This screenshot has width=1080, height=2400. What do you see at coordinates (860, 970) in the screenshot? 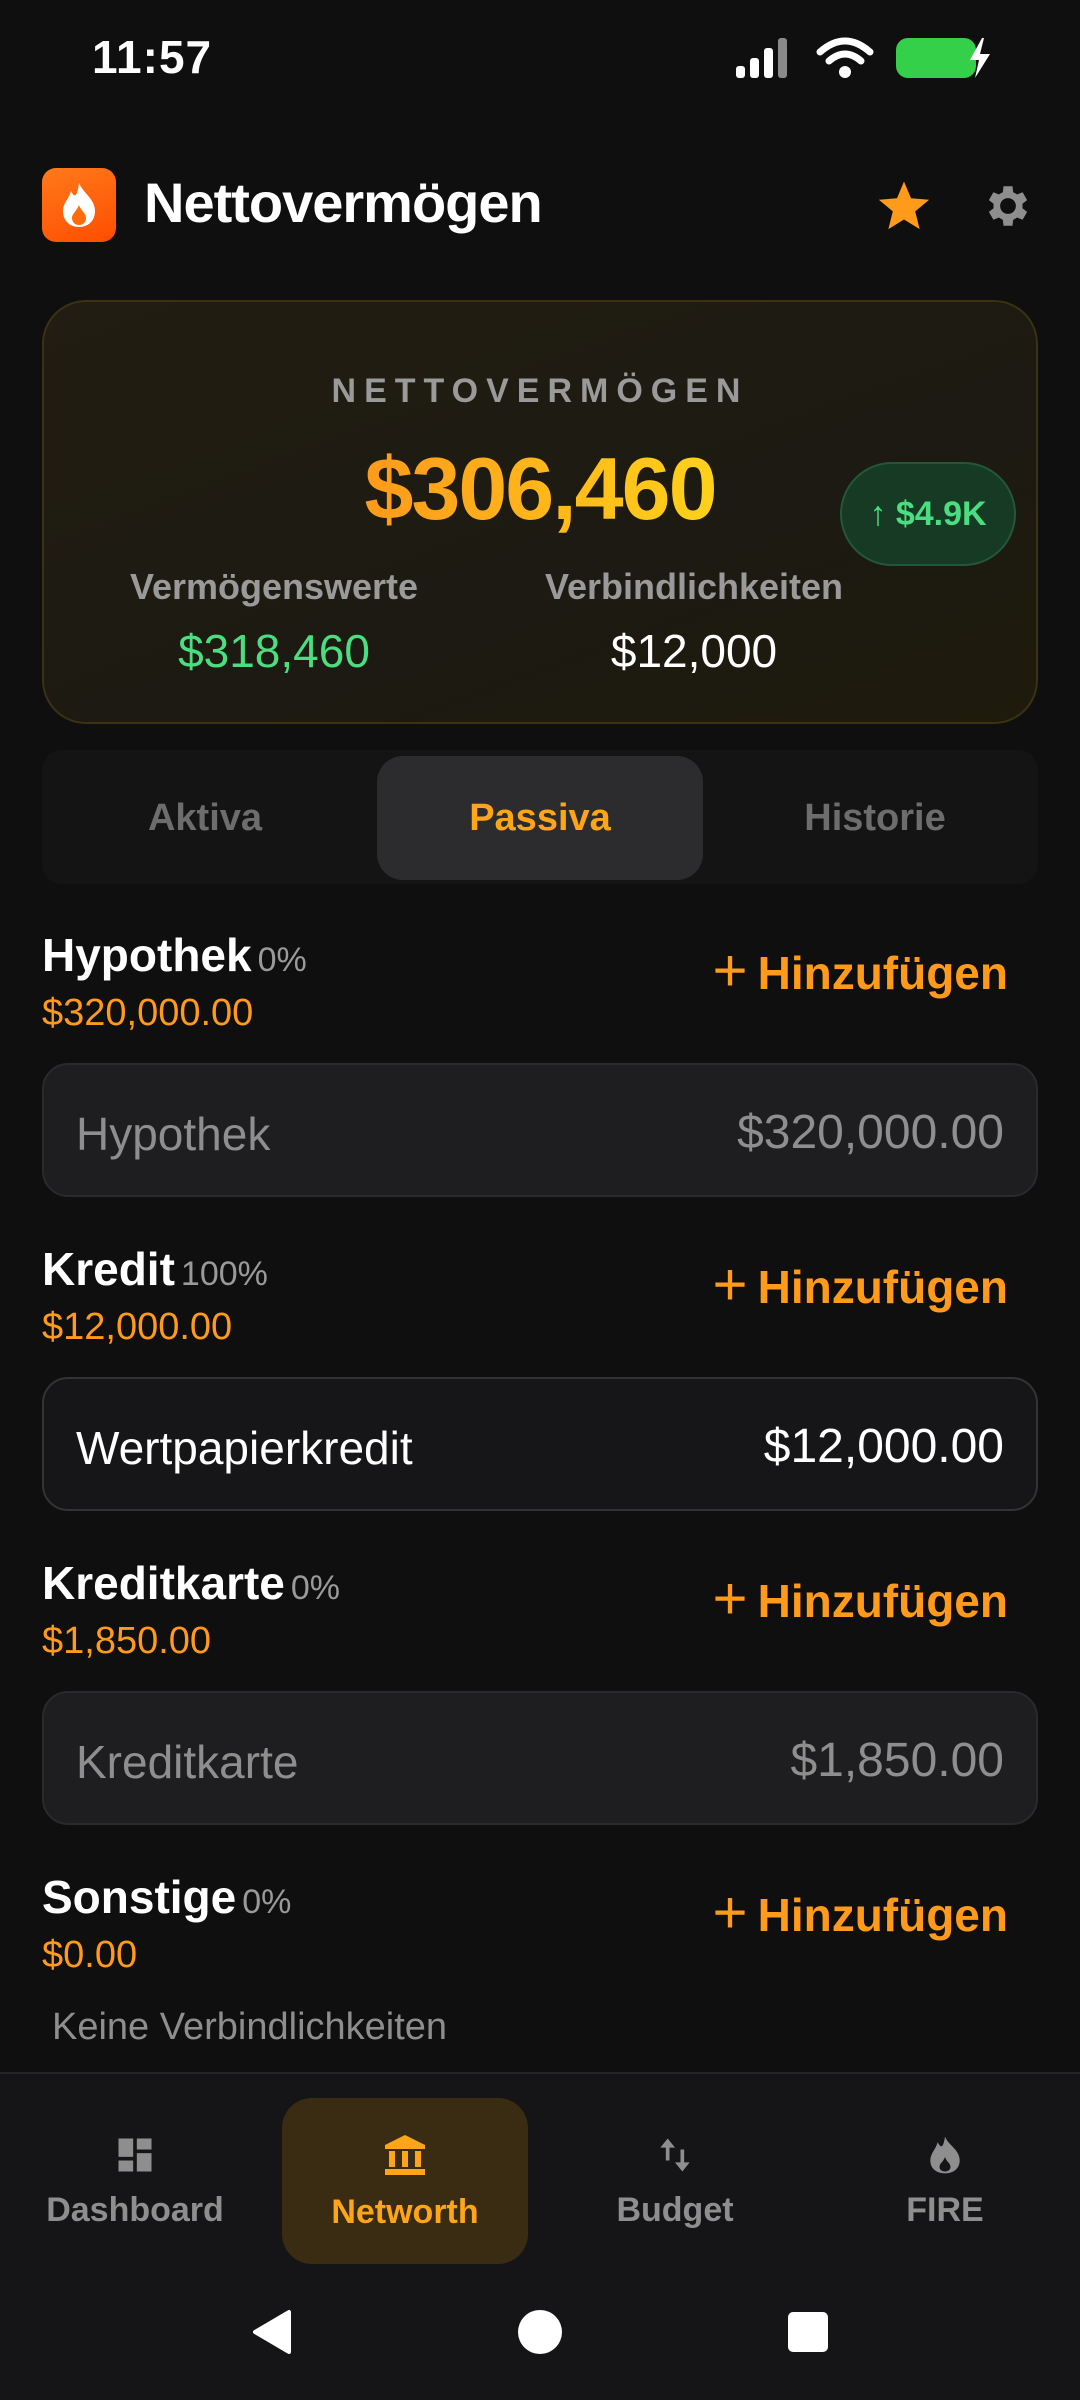
I see `add-hypothek-button: + Hinzufügen` at bounding box center [860, 970].